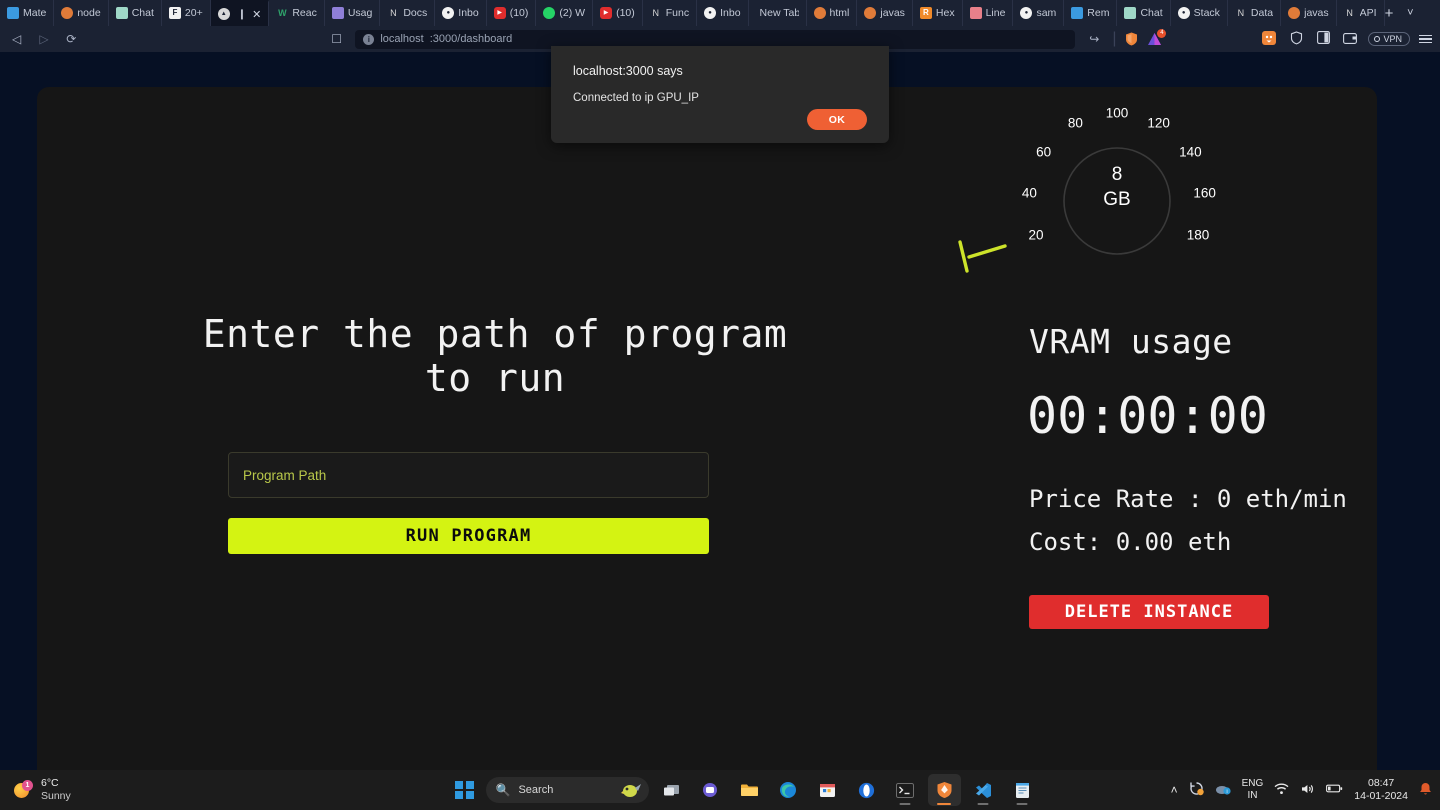  I want to click on browser-tab: Mate, so click(27, 13).